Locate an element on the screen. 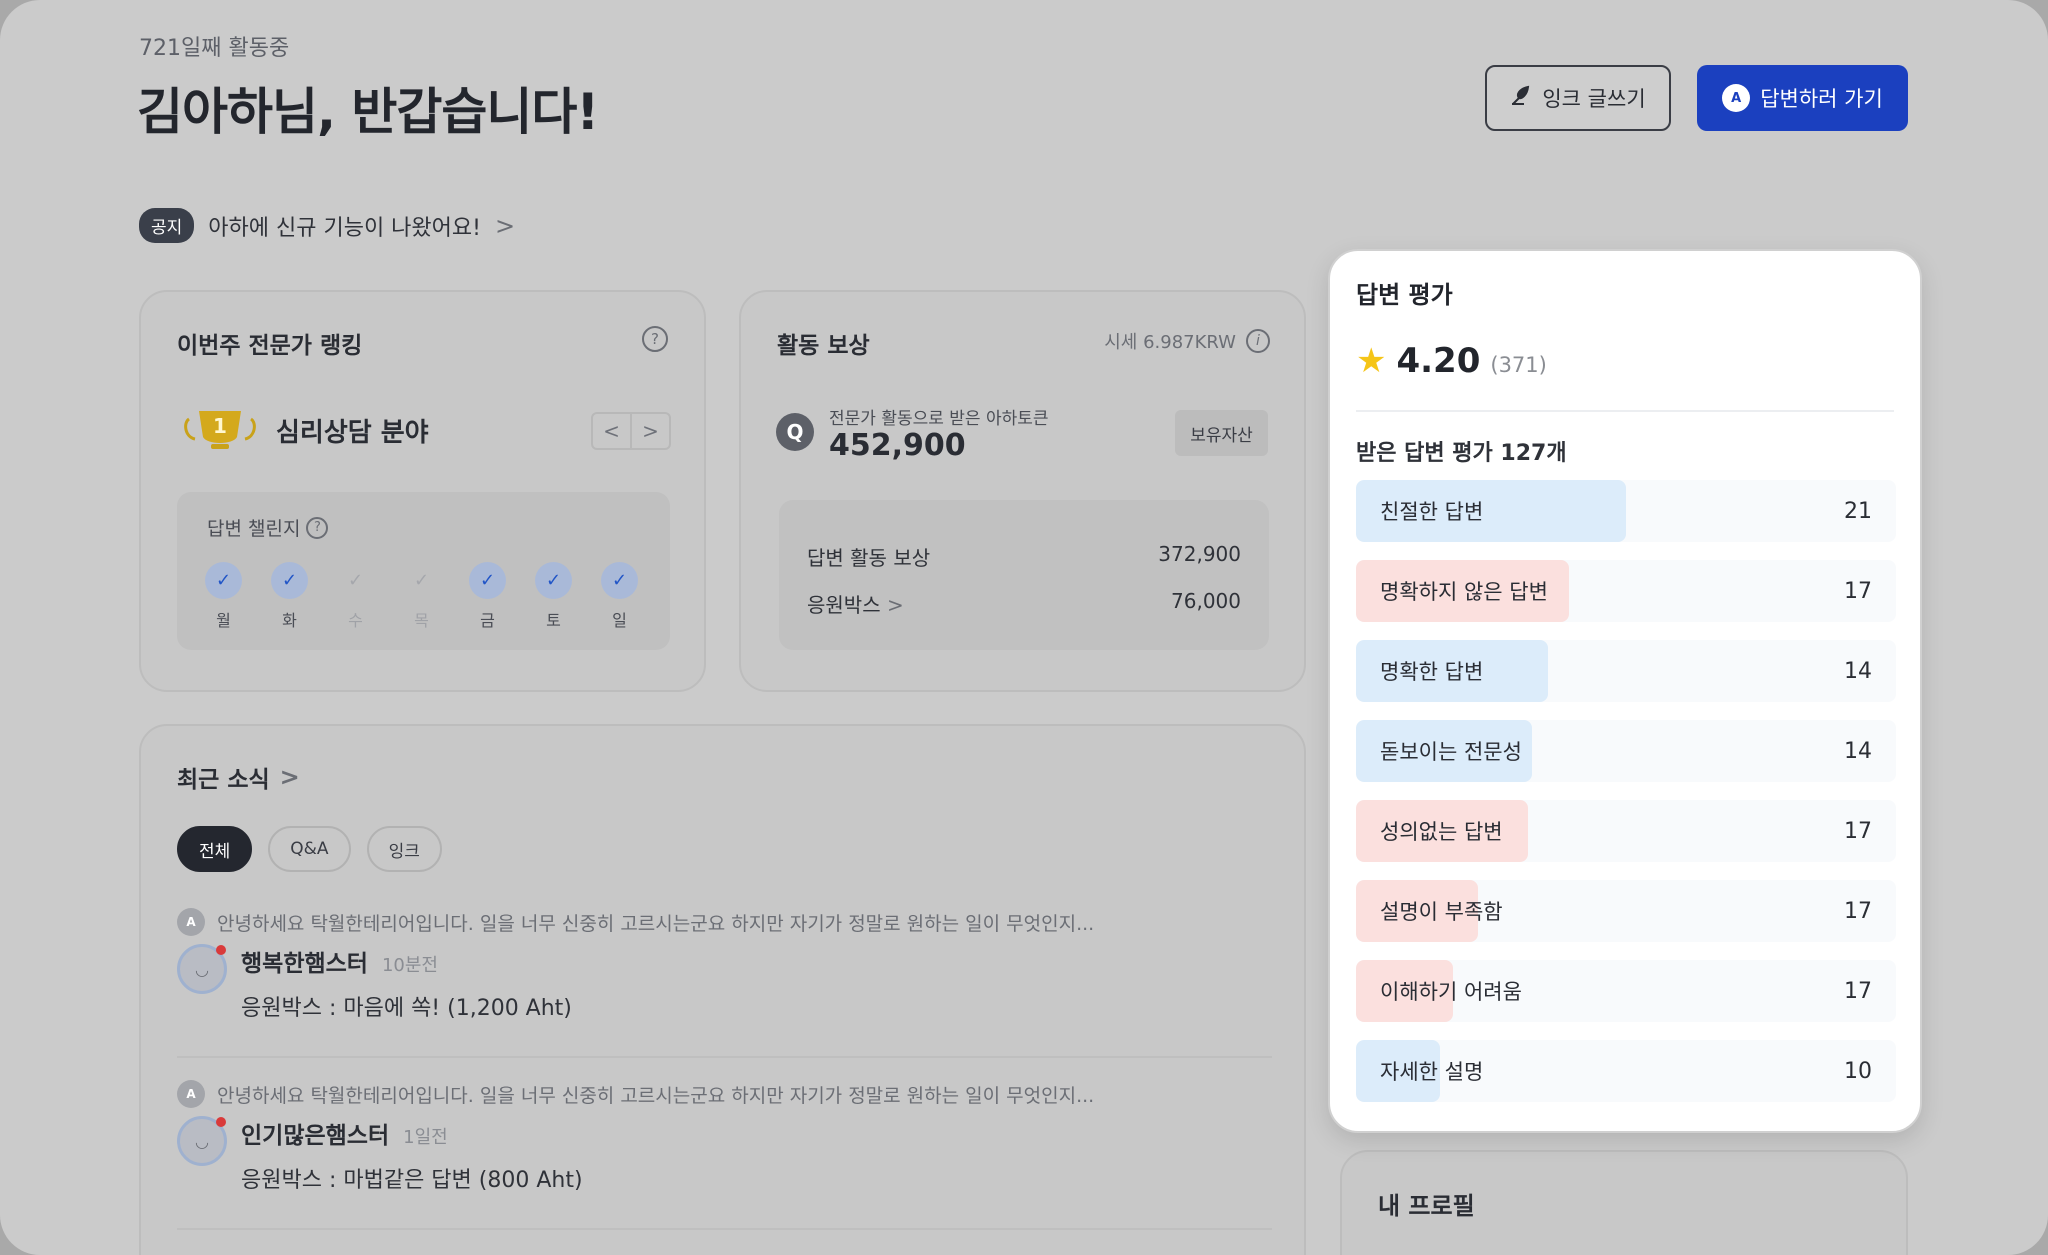 The width and height of the screenshot is (2048, 1255). rank-number: 1 is located at coordinates (220, 426).